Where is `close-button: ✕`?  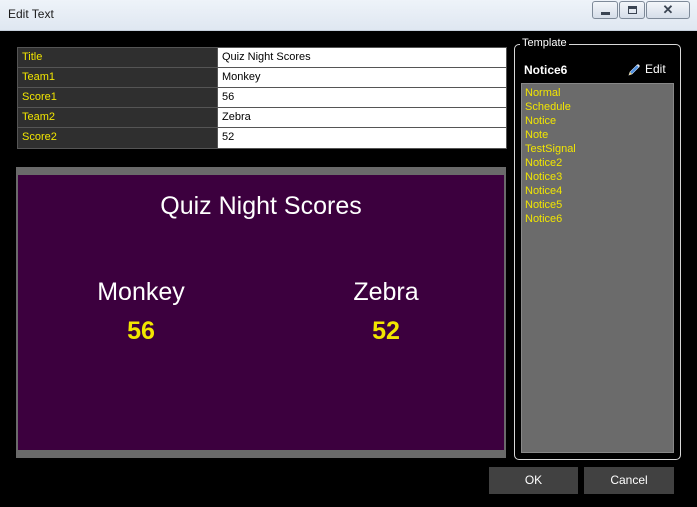 close-button: ✕ is located at coordinates (668, 10).